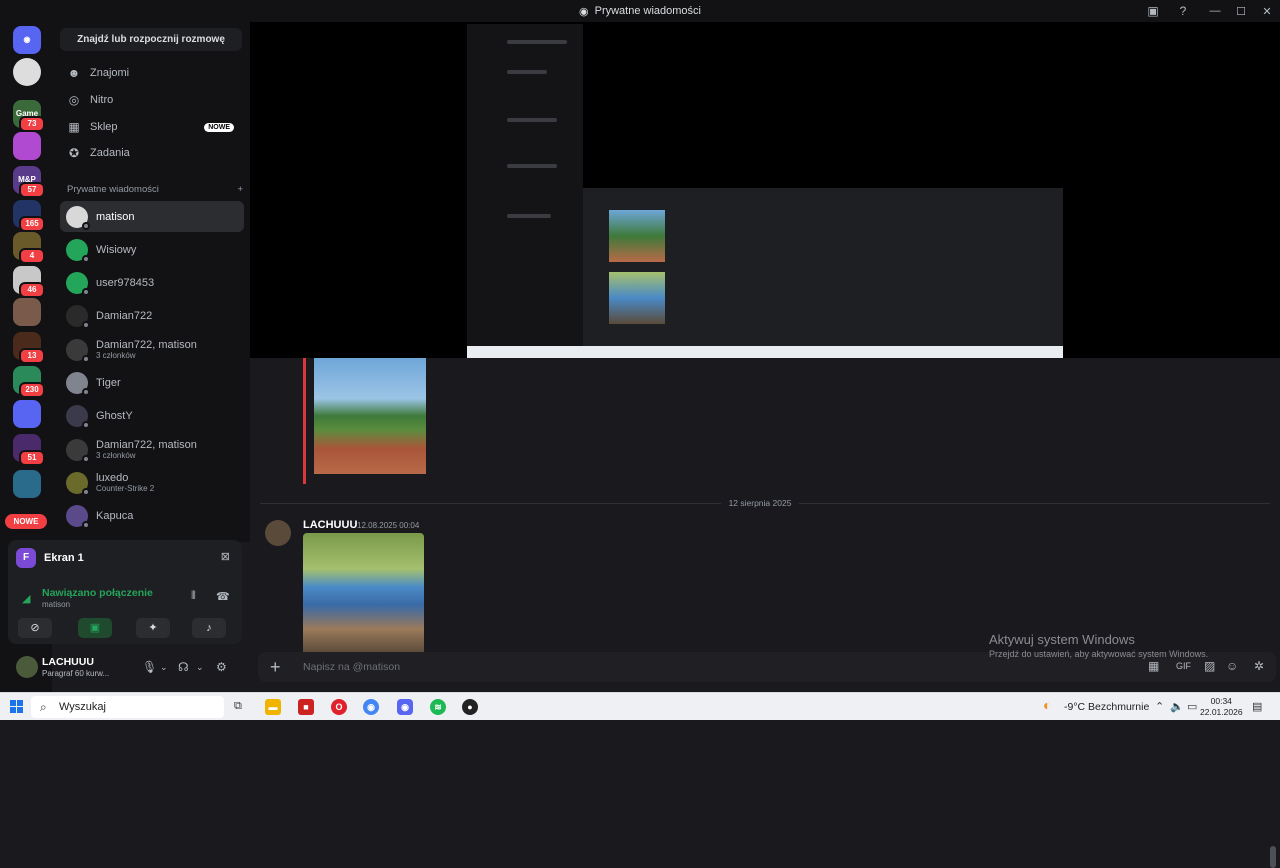  I want to click on discord-icon: ◉, so click(27, 40).